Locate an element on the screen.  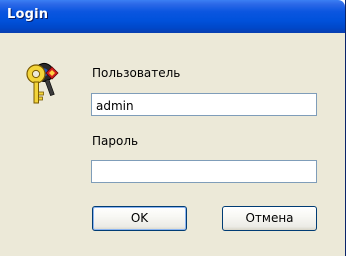
username-label: Пользователь is located at coordinates (136, 73).